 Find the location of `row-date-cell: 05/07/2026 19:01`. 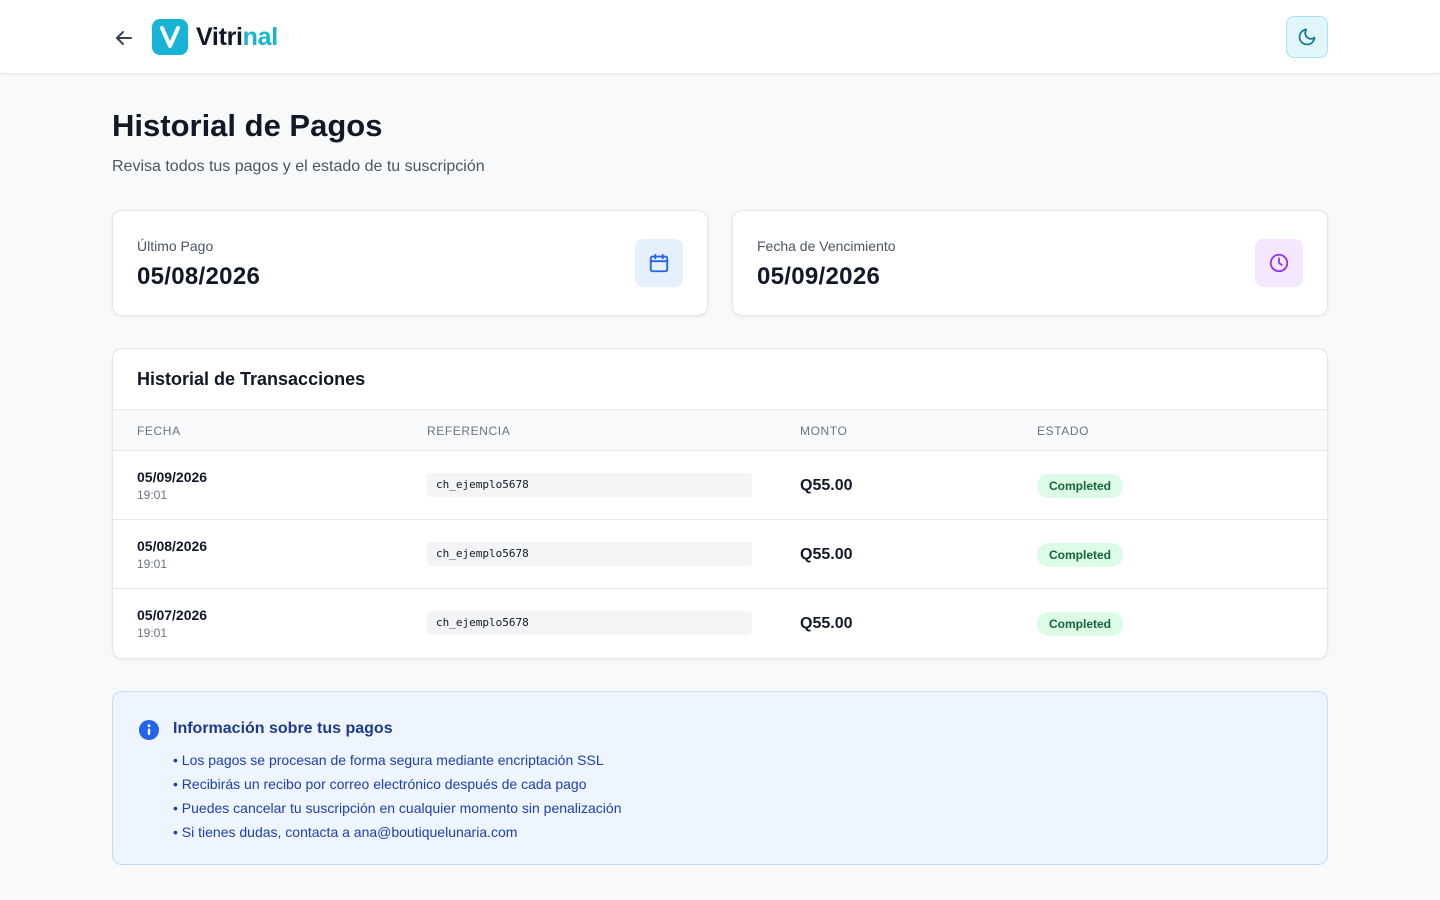

row-date-cell: 05/07/2026 19:01 is located at coordinates (172, 623).